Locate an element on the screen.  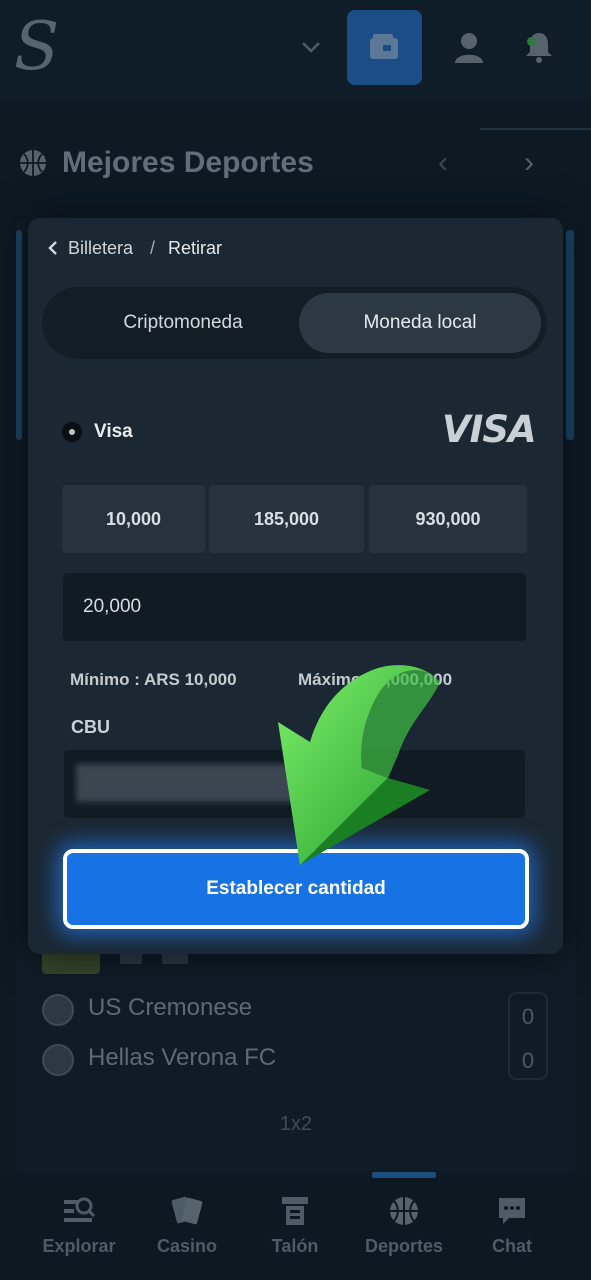
chevron-down-icon is located at coordinates (311, 47).